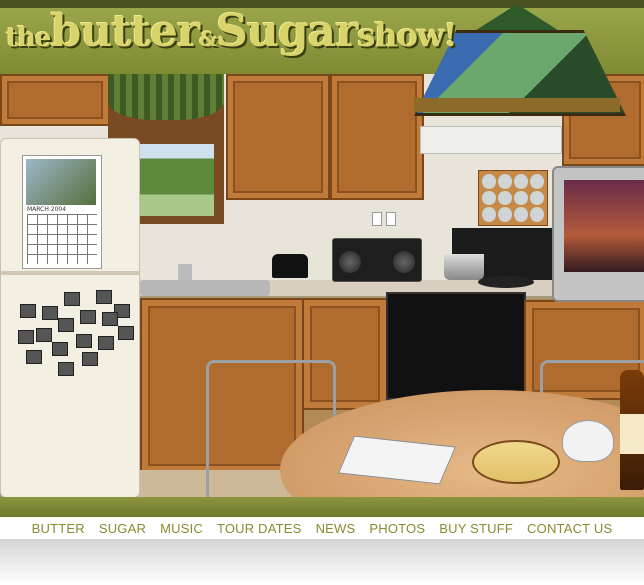 This screenshot has width=644, height=585. I want to click on spice-rack, so click(513, 198).